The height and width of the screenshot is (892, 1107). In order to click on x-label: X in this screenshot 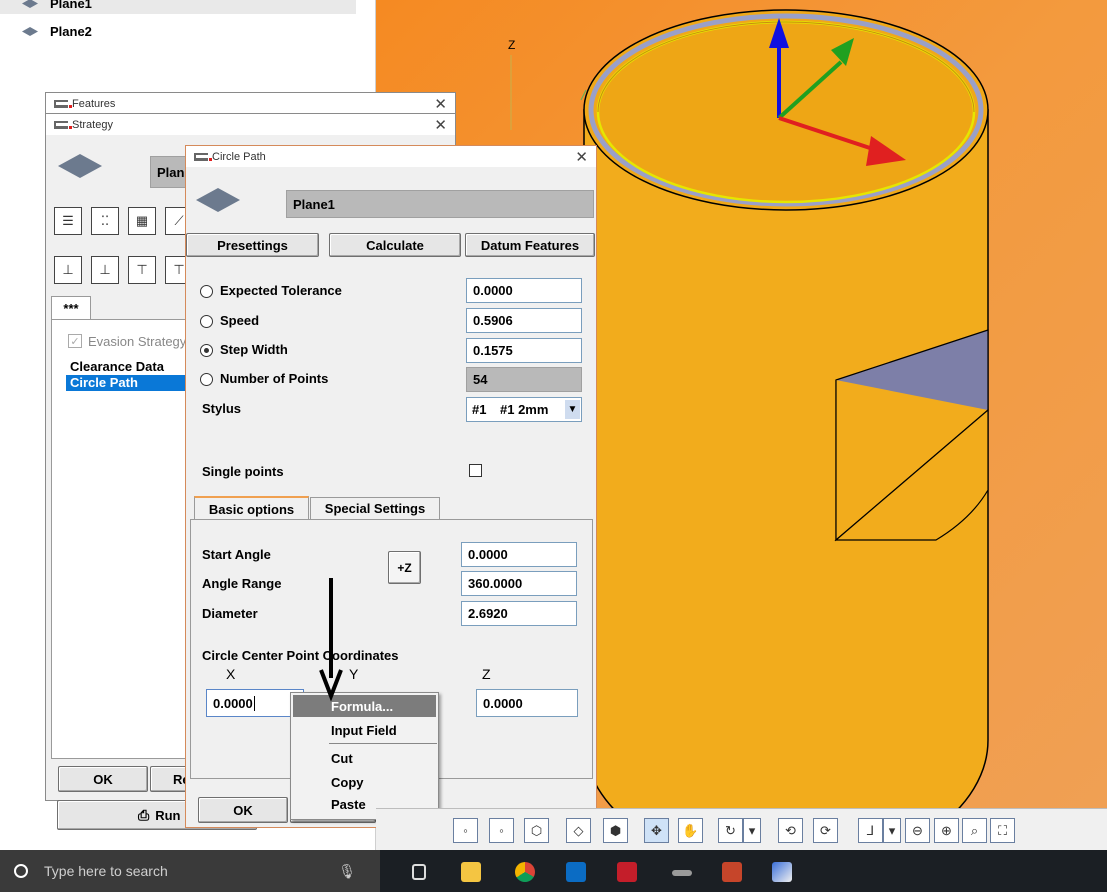, I will do `click(231, 674)`.